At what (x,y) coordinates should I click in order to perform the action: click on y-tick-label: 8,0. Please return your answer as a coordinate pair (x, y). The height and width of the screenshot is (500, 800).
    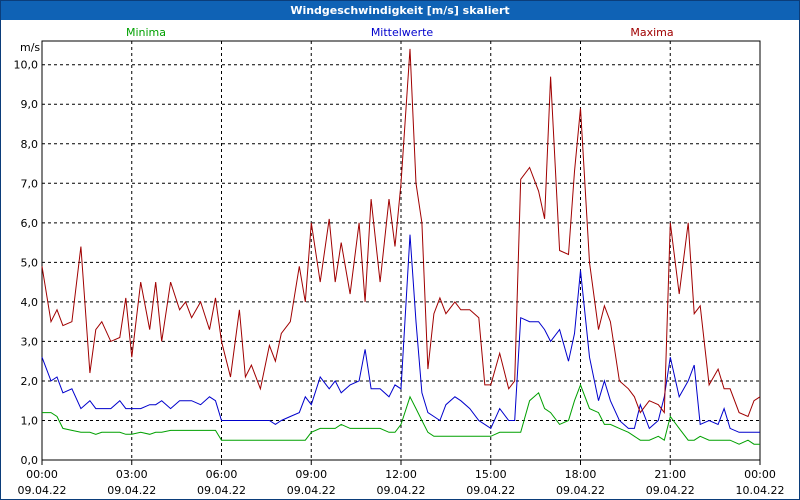
    Looking at the image, I should click on (30, 144).